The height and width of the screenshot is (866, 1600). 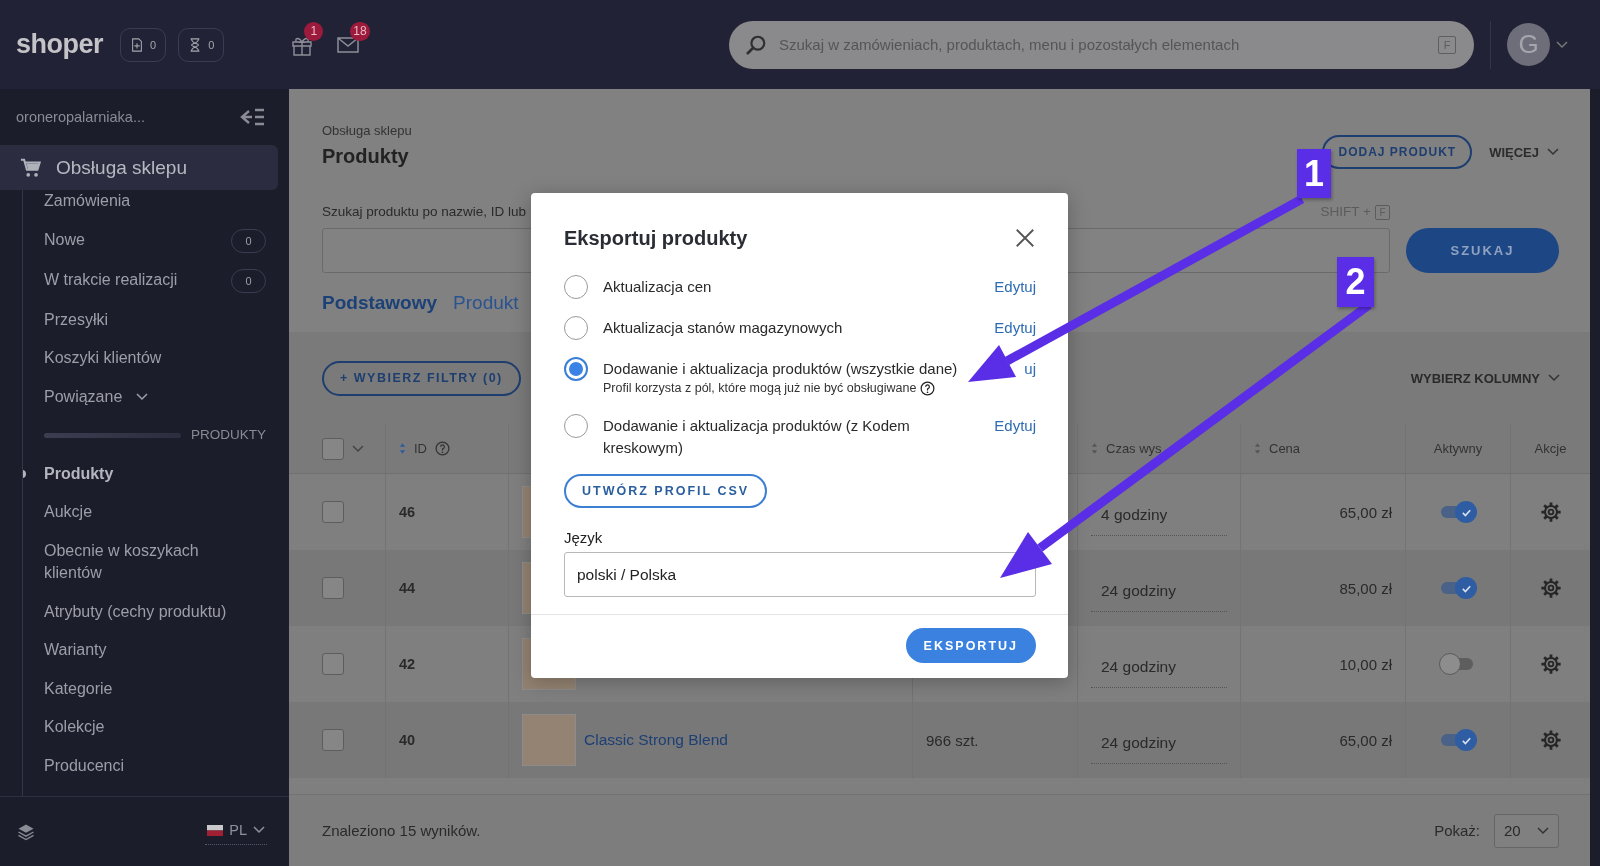 What do you see at coordinates (756, 44) in the screenshot?
I see `search-icon` at bounding box center [756, 44].